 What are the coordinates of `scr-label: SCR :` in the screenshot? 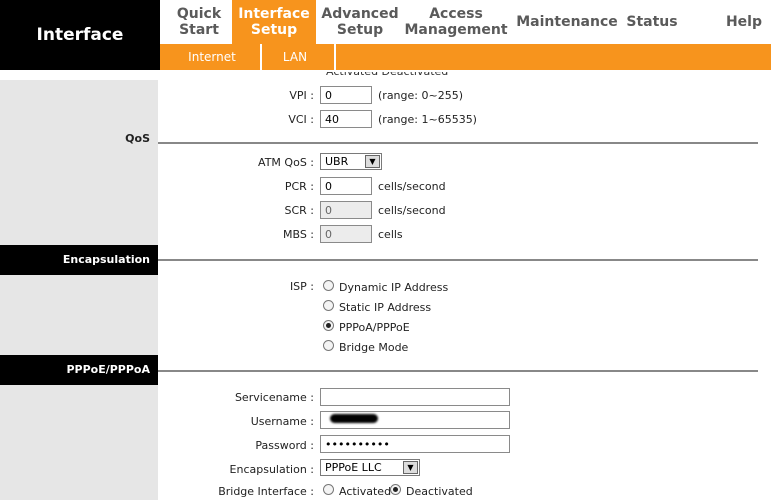 It's located at (299, 210).